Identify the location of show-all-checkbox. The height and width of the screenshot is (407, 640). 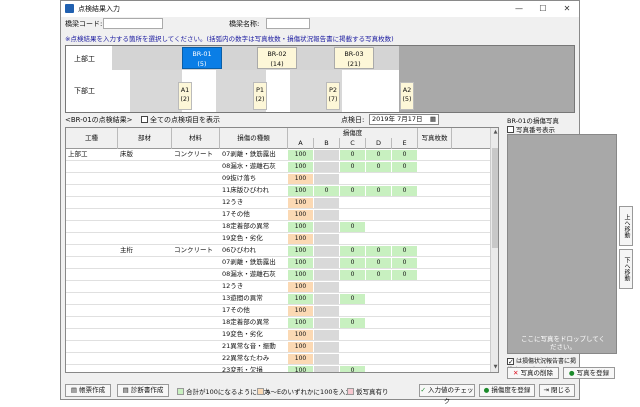
(144, 119).